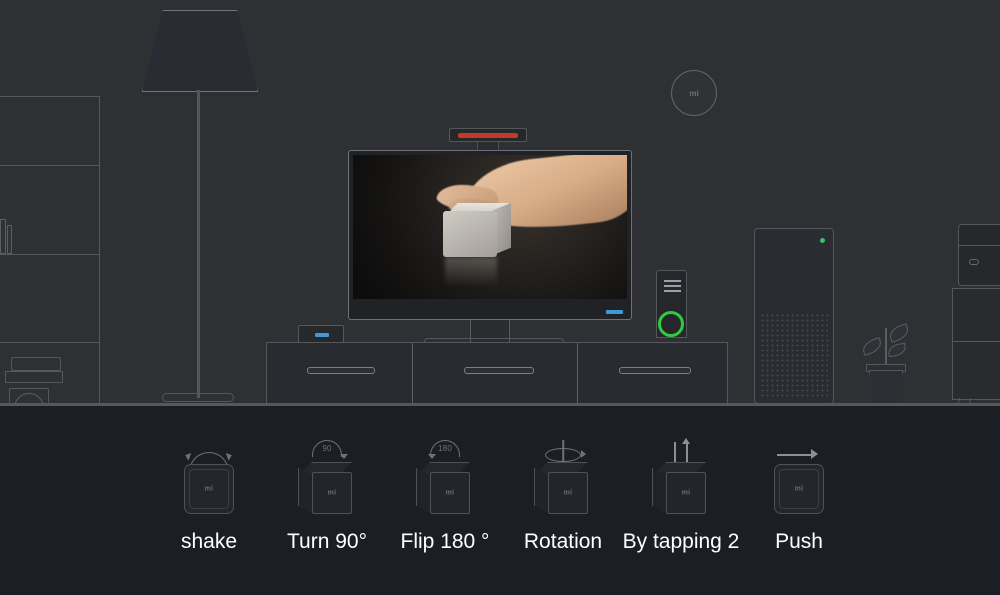  Describe the element at coordinates (471, 272) in the screenshot. I see `cube-reflection` at that location.